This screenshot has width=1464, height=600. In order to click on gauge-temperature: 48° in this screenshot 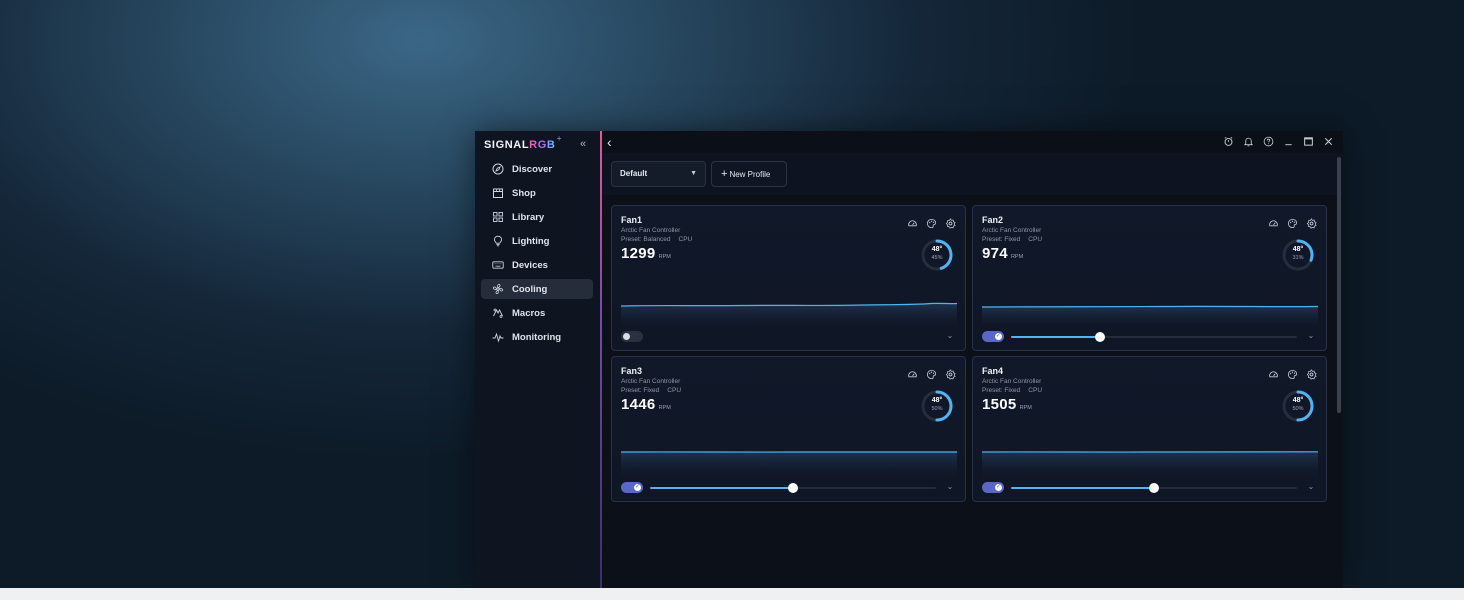, I will do `click(937, 400)`.